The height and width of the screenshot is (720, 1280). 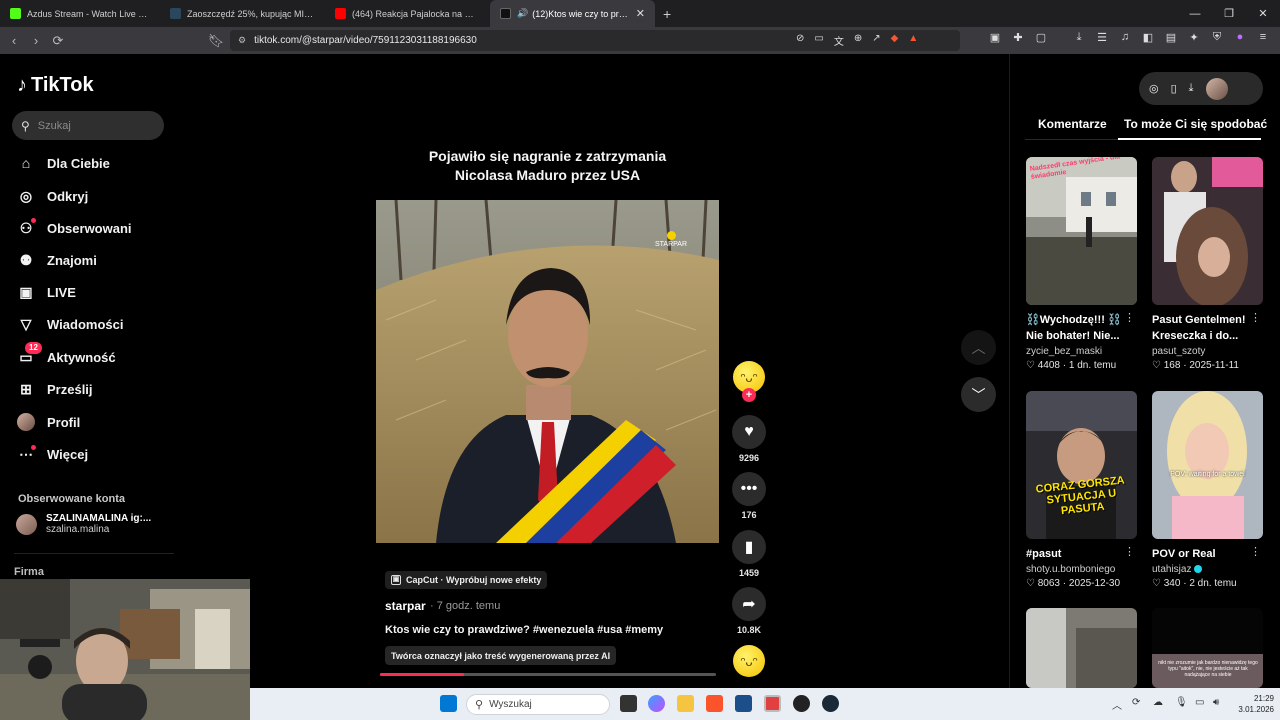 What do you see at coordinates (54, 389) in the screenshot?
I see `sidebar-item-upload: ⊞ Prześlij` at bounding box center [54, 389].